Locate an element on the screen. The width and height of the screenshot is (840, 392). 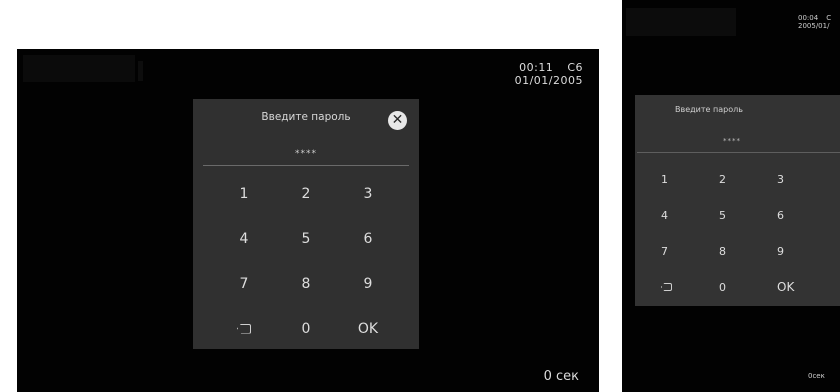
timer-label: 0 сек is located at coordinates (561, 376).